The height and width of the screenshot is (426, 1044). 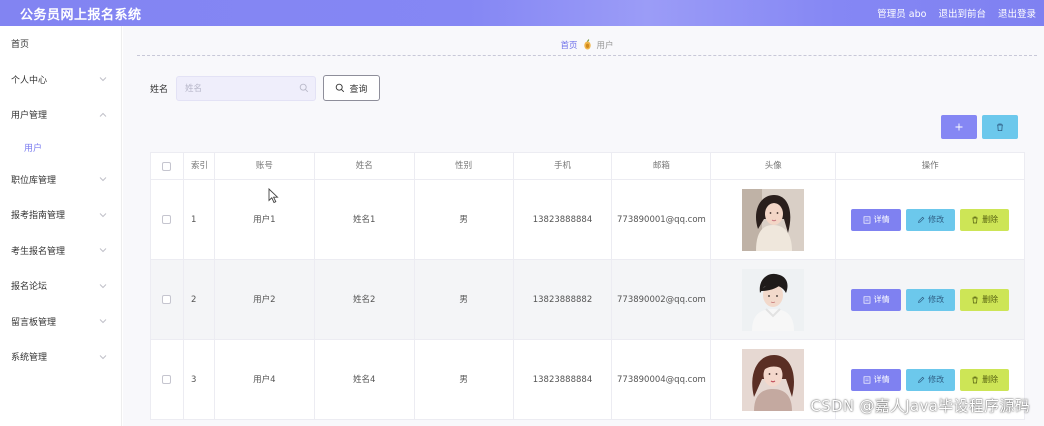 I want to click on sidebar-item-label: 首页, so click(x=20, y=45).